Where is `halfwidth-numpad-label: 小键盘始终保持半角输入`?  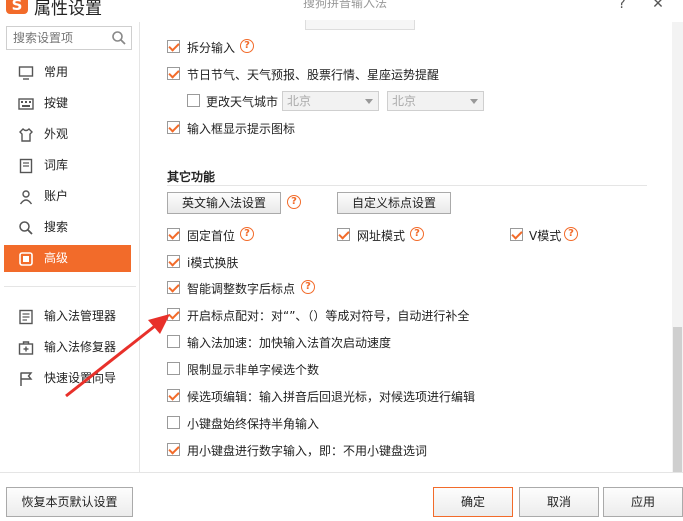
halfwidth-numpad-label: 小键盘始终保持半角输入 is located at coordinates (253, 424).